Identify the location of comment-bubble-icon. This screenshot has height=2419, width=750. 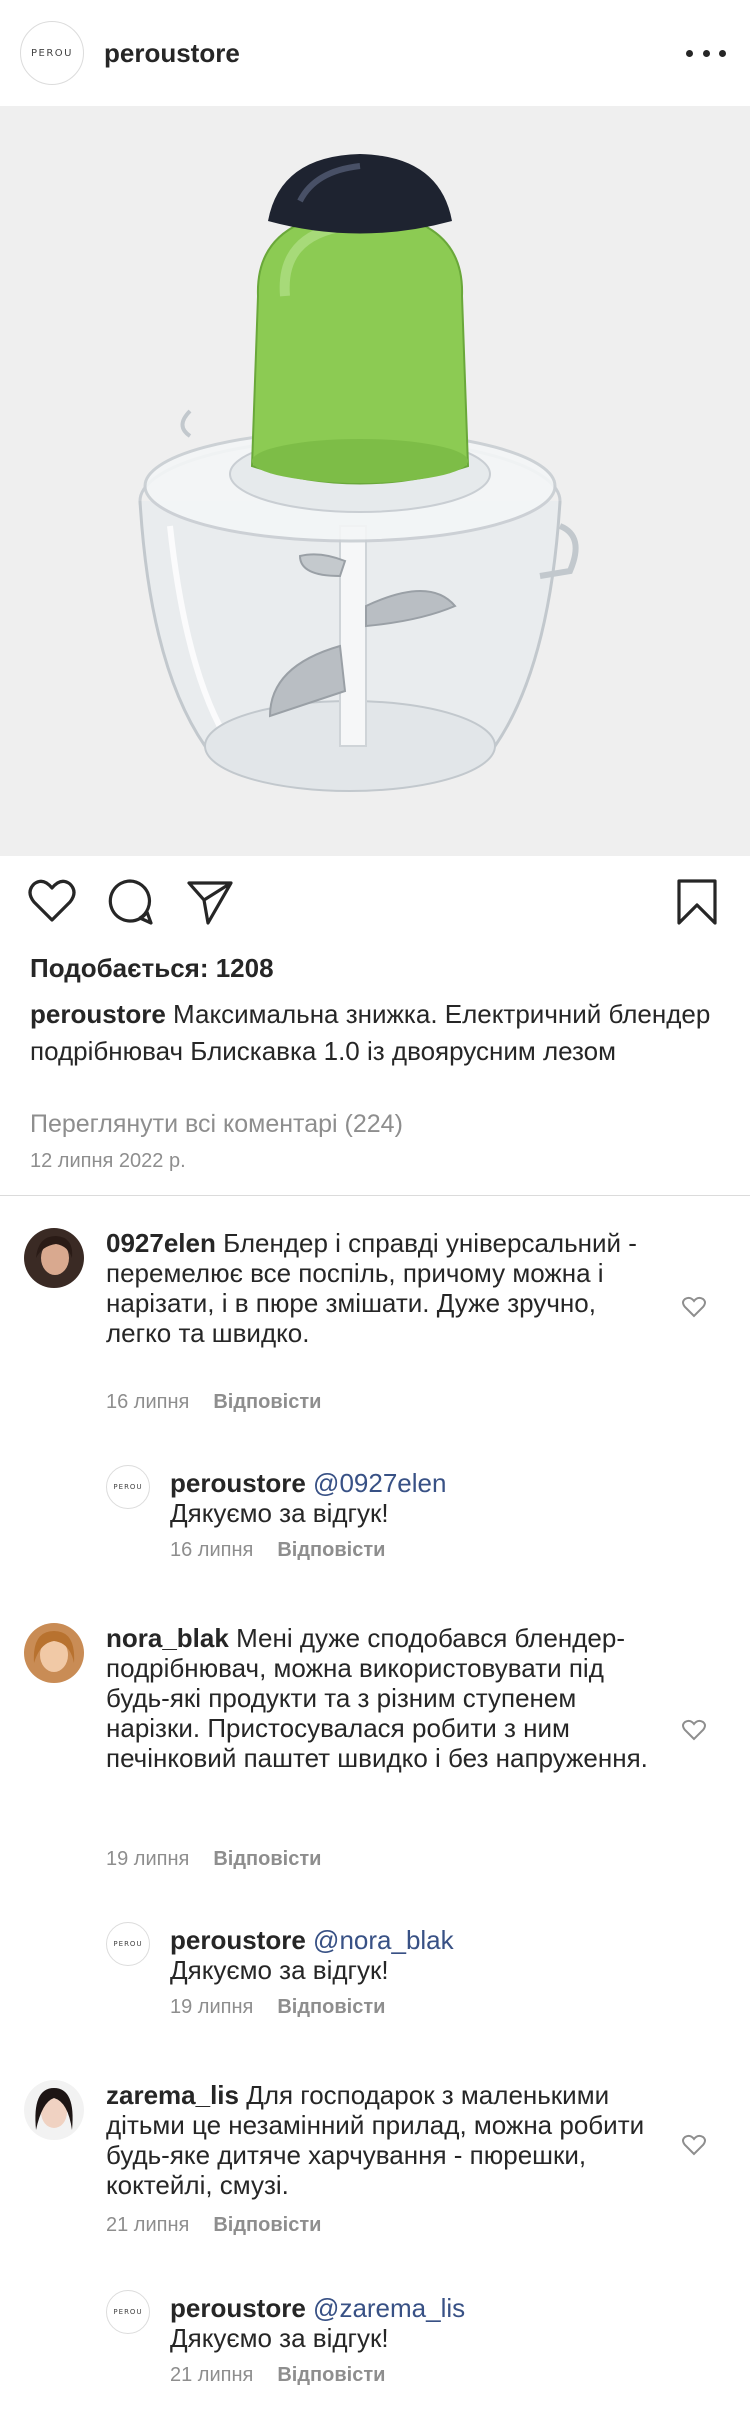
(130, 902).